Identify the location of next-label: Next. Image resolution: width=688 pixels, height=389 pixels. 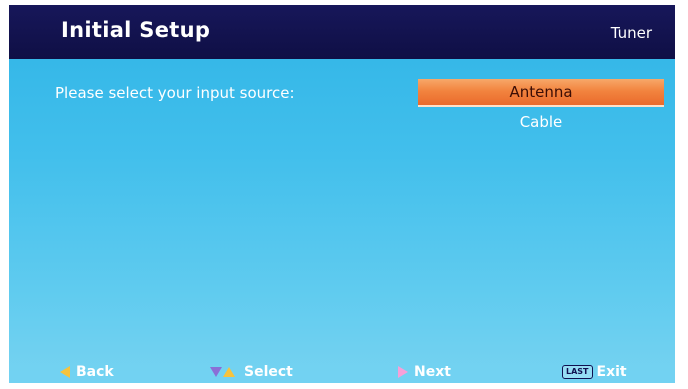
(432, 372).